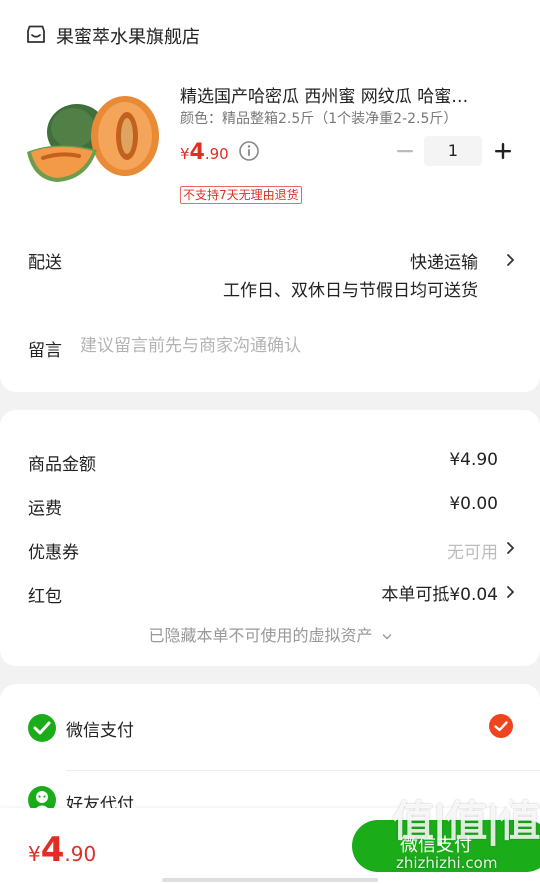 Image resolution: width=540 pixels, height=884 pixels. What do you see at coordinates (501, 726) in the screenshot?
I see `check-selected-icon` at bounding box center [501, 726].